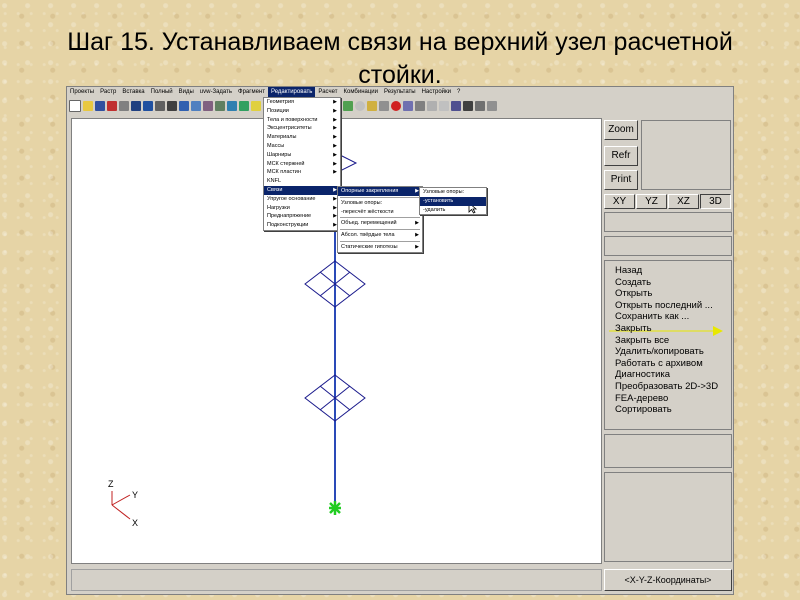 The image size is (800, 600). I want to click on print-button: Print, so click(621, 180).